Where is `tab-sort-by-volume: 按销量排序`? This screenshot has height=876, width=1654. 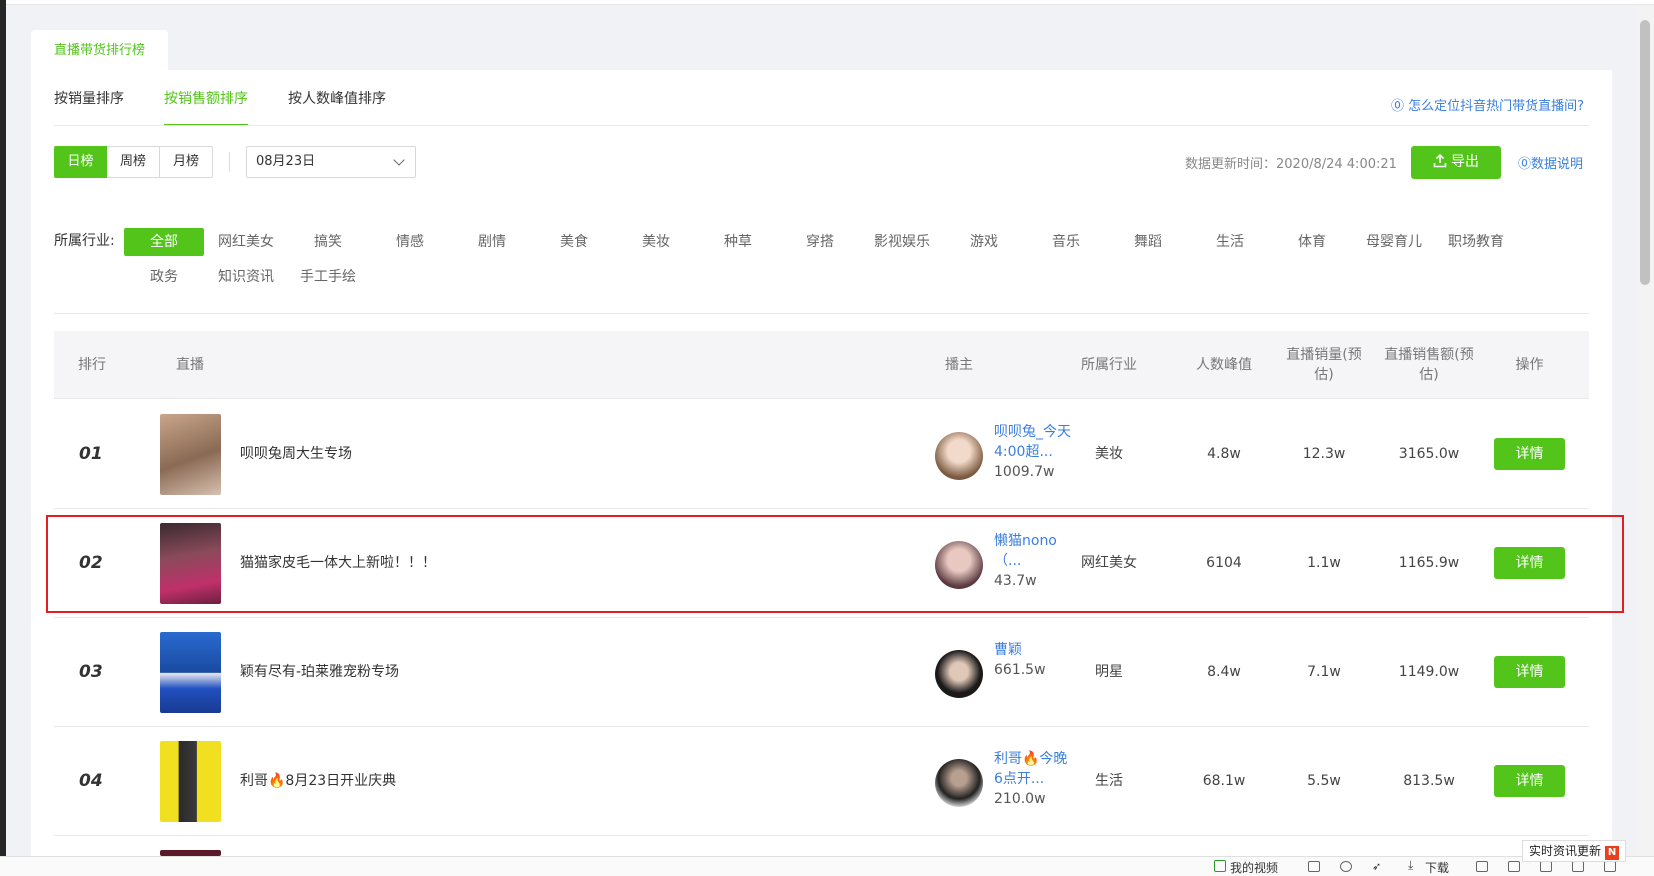
tab-sort-by-volume: 按销量排序 is located at coordinates (89, 103).